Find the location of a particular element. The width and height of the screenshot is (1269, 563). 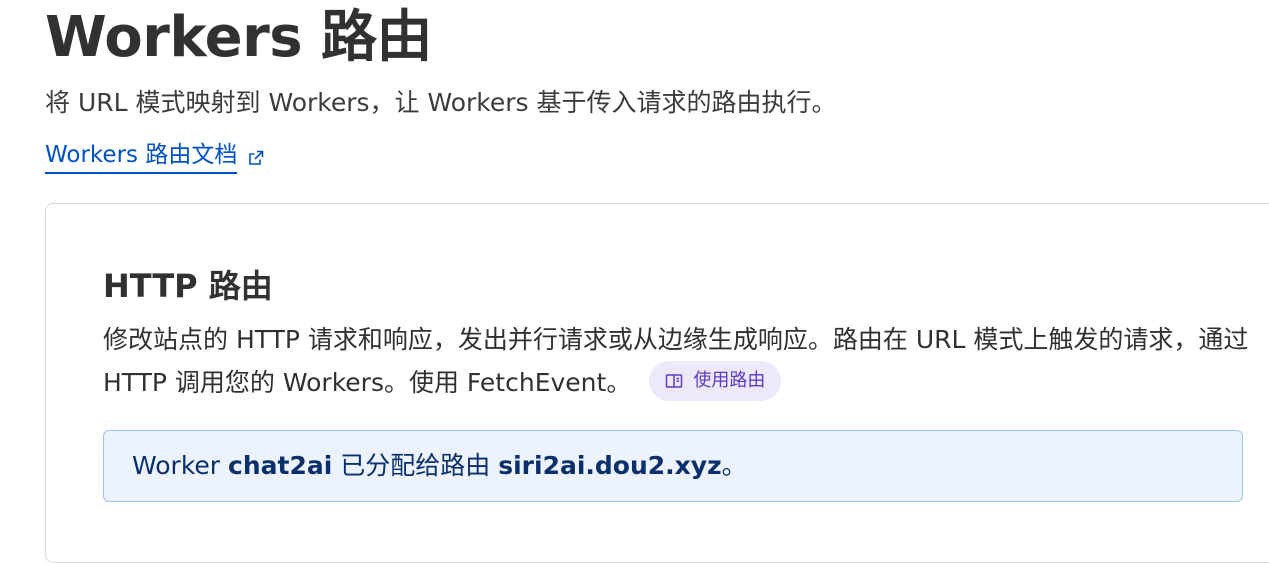

http-routes-title: HTTP 路由 is located at coordinates (188, 286).